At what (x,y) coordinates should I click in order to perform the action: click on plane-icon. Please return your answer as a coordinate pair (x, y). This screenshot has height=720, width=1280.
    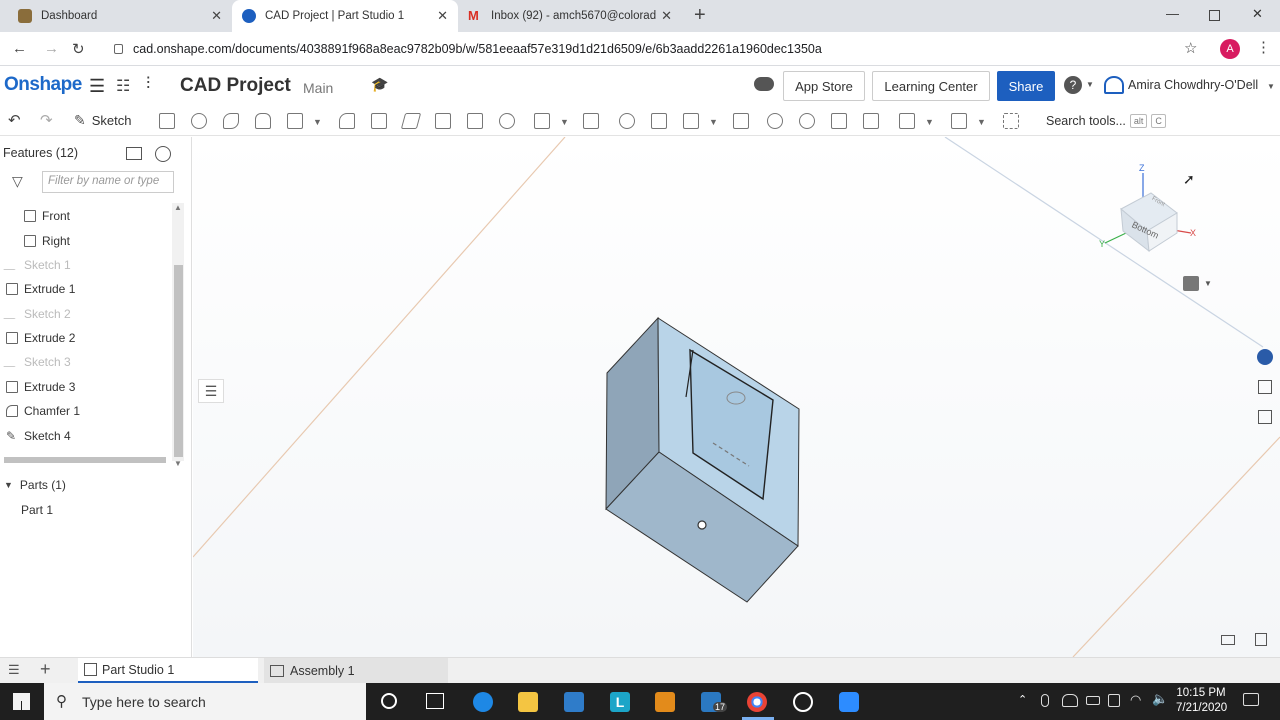
    Looking at the image, I should click on (907, 121).